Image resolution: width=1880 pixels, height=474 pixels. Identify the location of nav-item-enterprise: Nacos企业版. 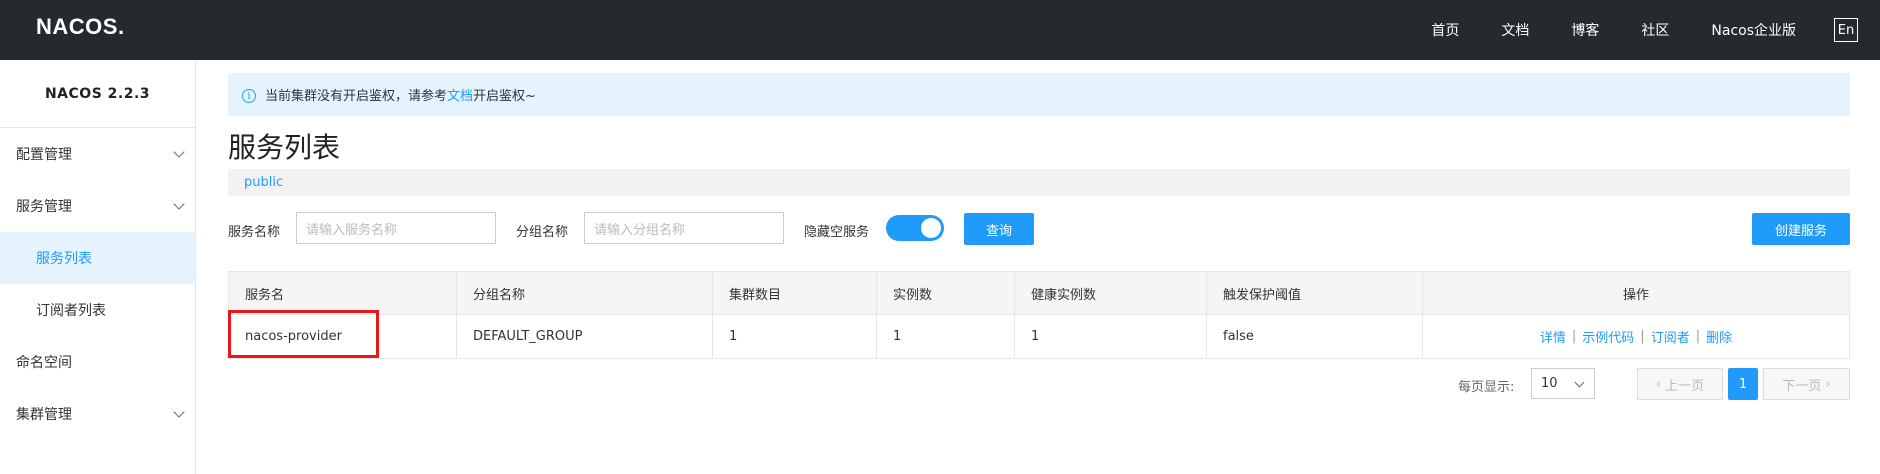
(1753, 30).